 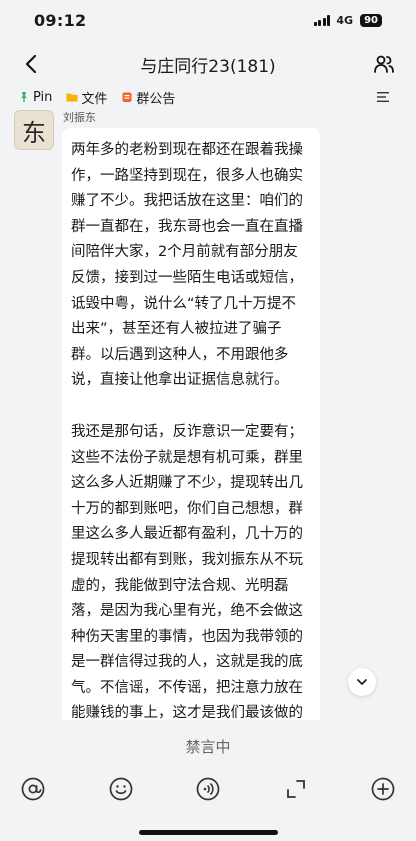 I want to click on announcement-icon, so click(x=127, y=97).